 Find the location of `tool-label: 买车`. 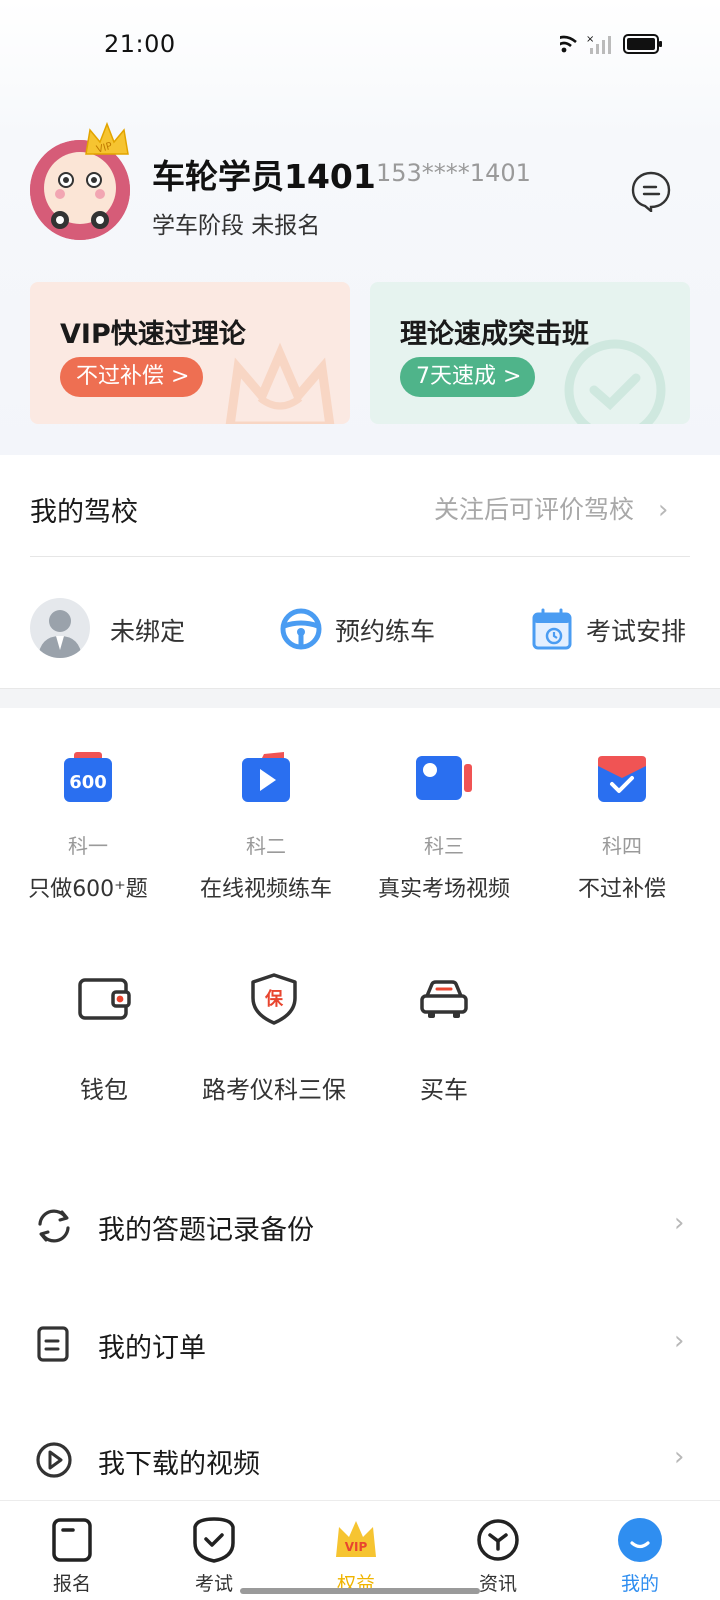

tool-label: 买车 is located at coordinates (444, 1090).